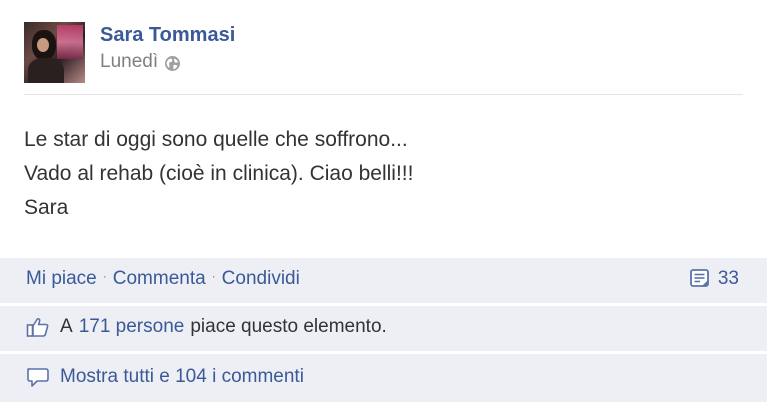 This screenshot has width=767, height=403. I want to click on like-button: Mi piace, so click(61, 279).